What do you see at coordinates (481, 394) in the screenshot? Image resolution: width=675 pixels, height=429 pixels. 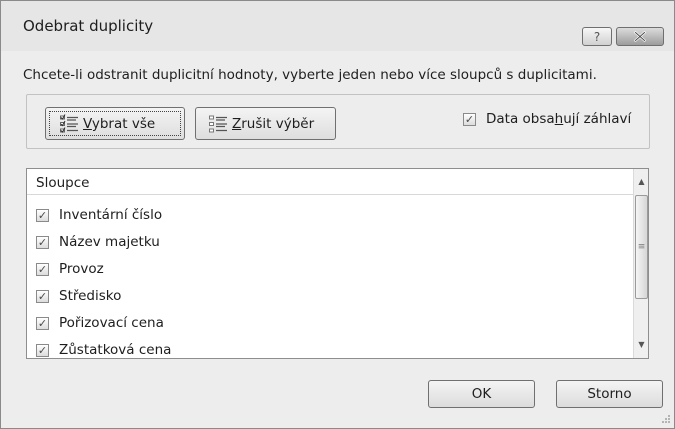 I see `ok-button: OK` at bounding box center [481, 394].